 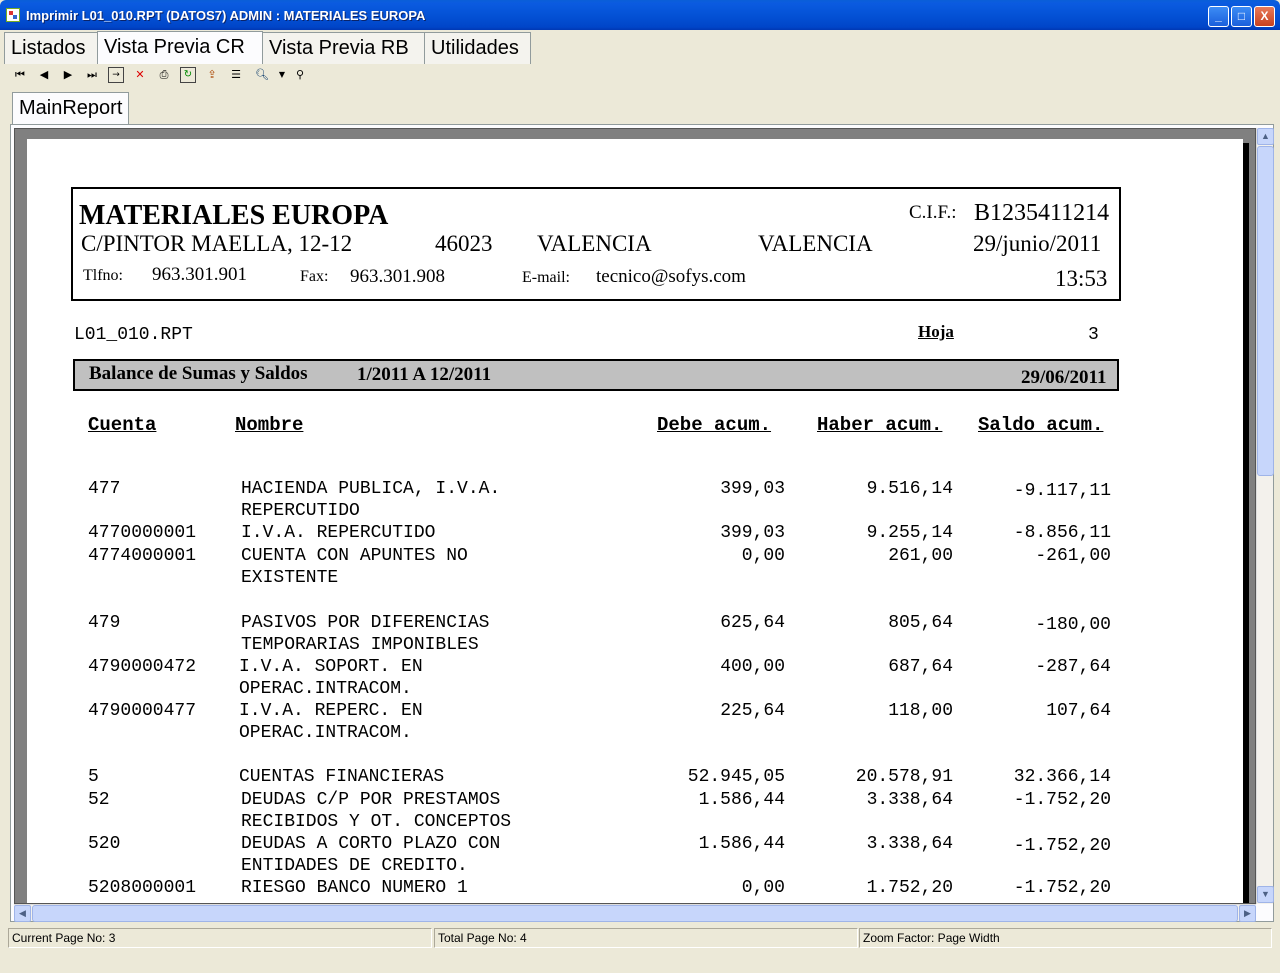 I want to click on account-code: 520, so click(x=104, y=844).